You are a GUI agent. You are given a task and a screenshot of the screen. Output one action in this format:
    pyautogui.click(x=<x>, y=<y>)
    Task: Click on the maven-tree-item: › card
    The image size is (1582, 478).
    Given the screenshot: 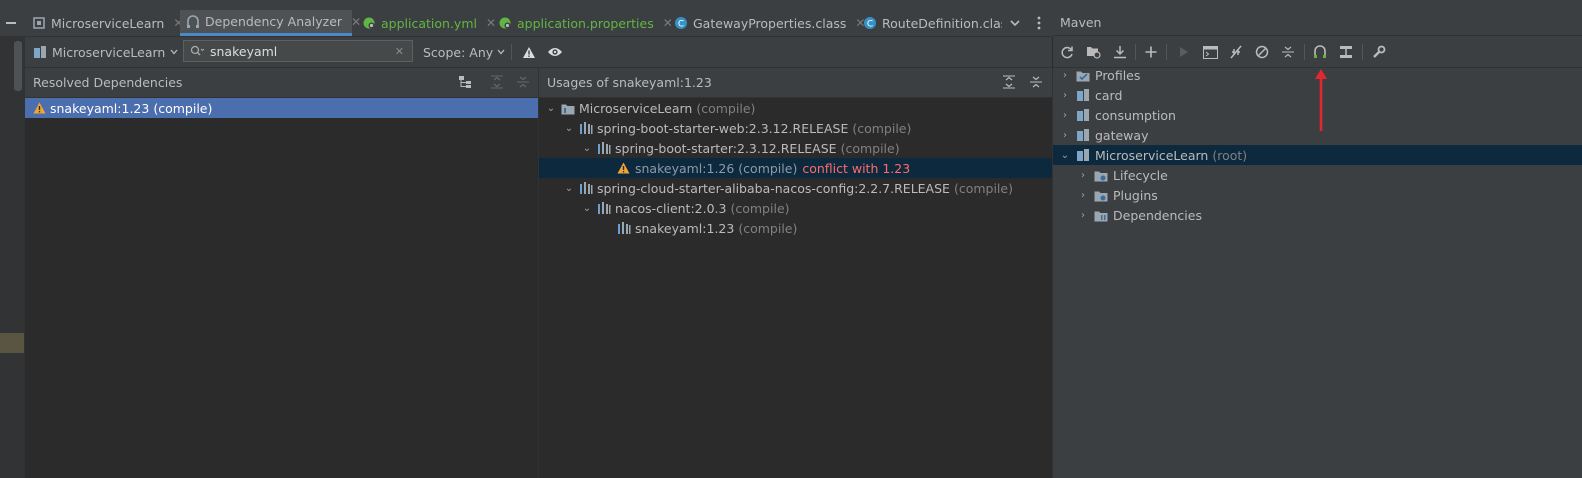 What is the action you would take?
    pyautogui.click(x=1317, y=95)
    